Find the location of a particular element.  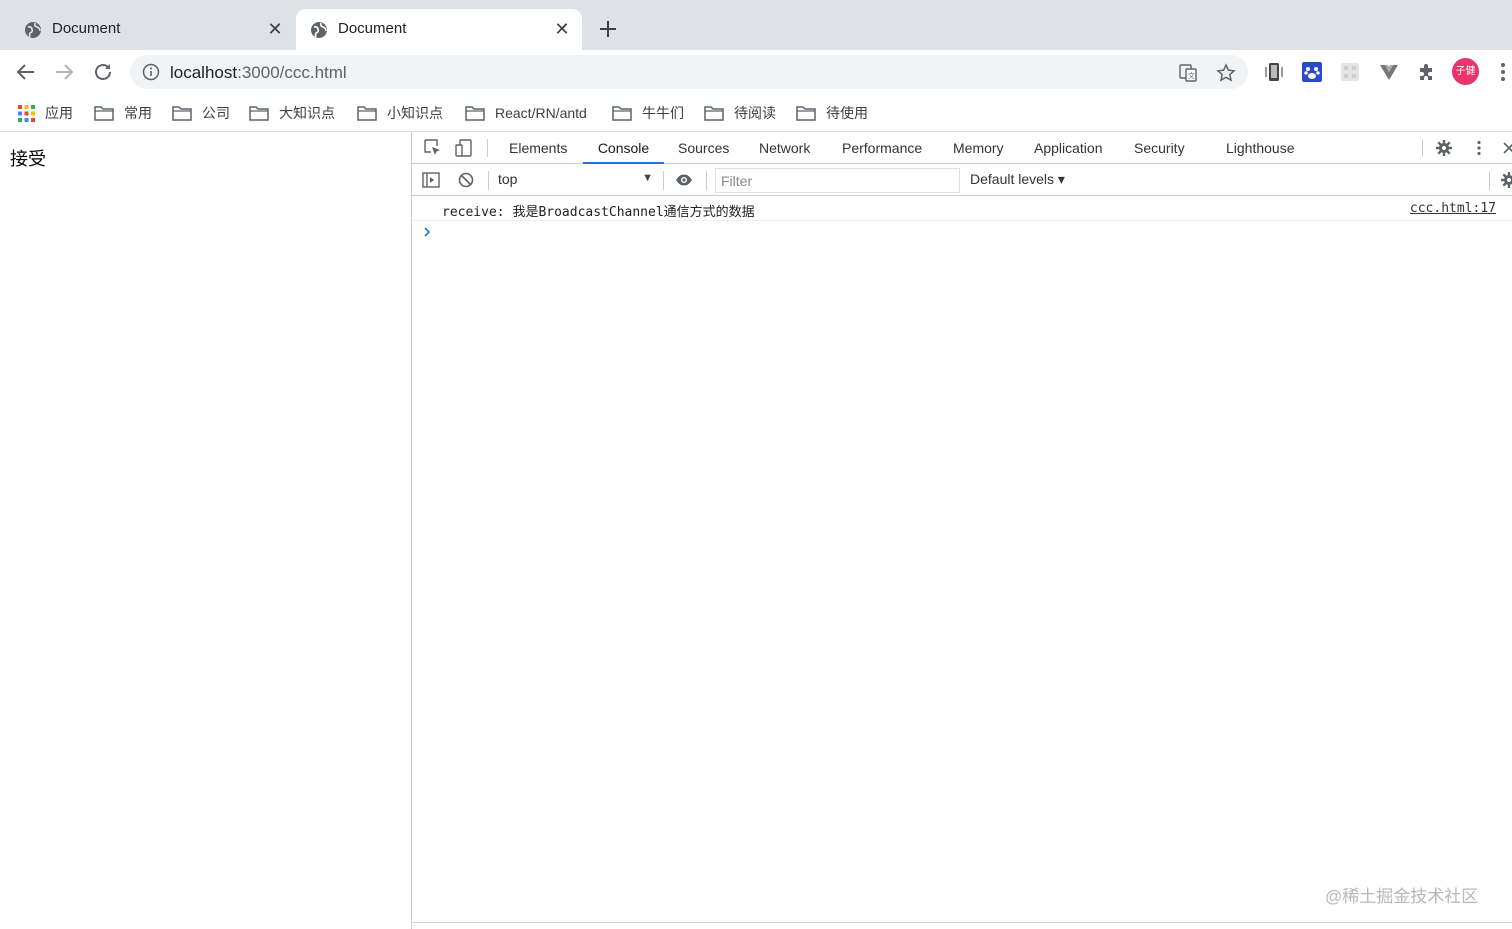

url-text: localhost:3000/ccc.html is located at coordinates (258, 73).